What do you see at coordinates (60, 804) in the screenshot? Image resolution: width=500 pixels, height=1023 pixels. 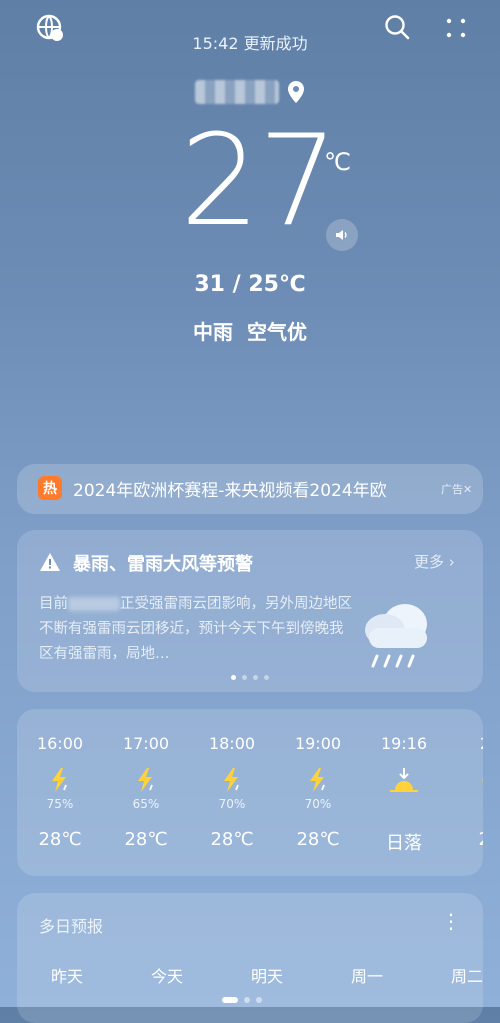 I see `hour-precip: 75%` at bounding box center [60, 804].